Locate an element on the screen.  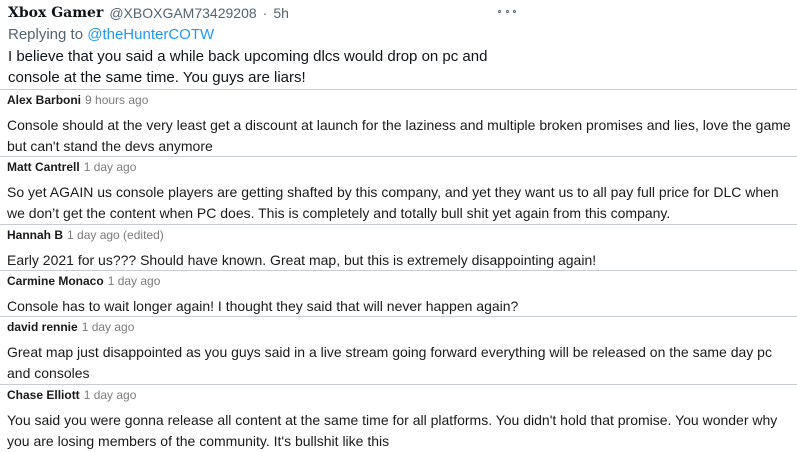
comment-author: david rennie is located at coordinates (42, 327).